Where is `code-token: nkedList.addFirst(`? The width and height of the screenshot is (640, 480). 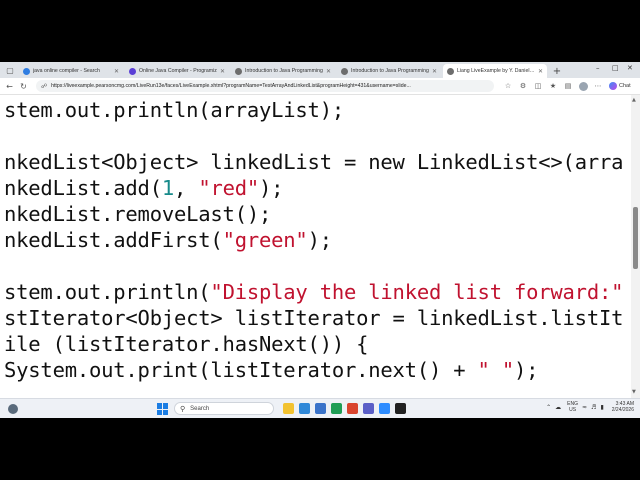 code-token: nkedList.addFirst( is located at coordinates (113, 240).